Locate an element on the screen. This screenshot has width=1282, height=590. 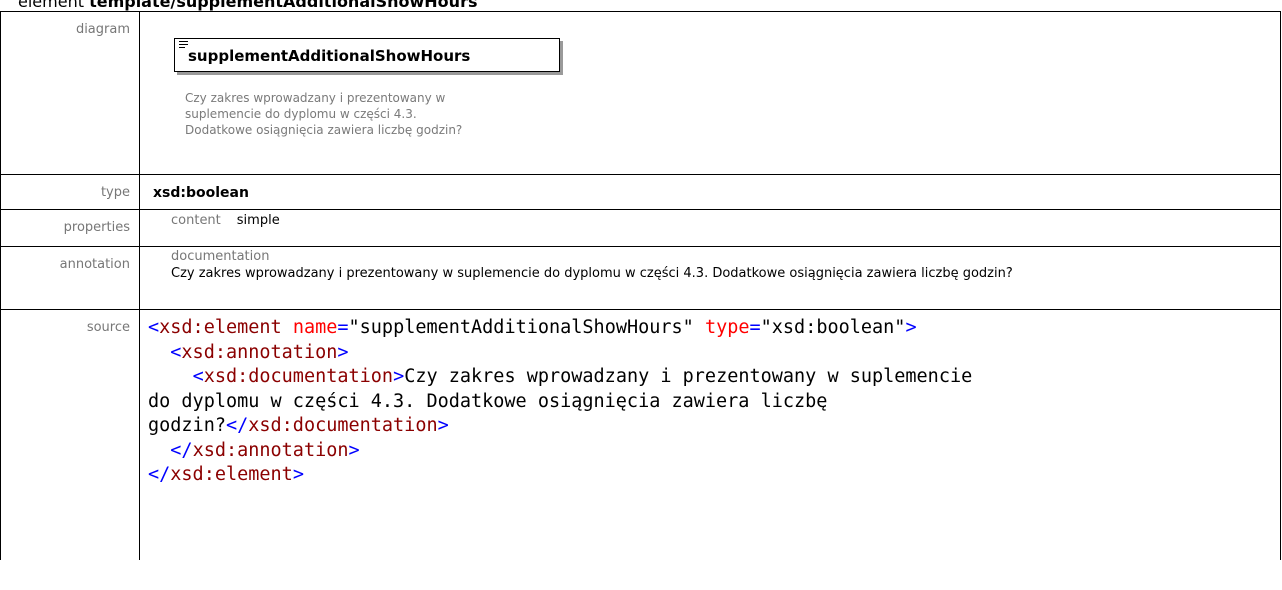
src-annotation-open: xsd:annotation is located at coordinates (259, 352).